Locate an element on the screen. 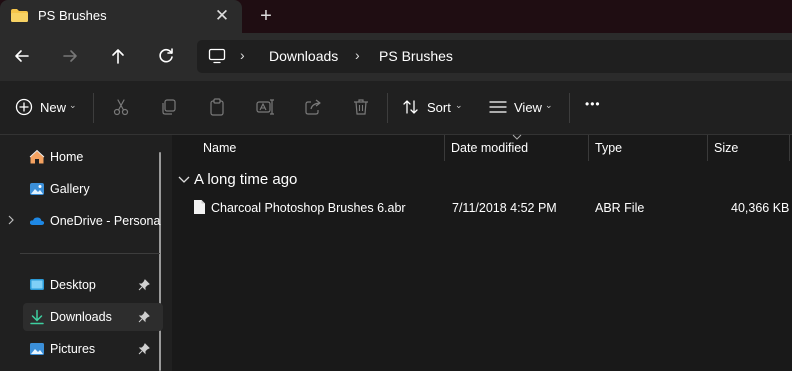 The width and height of the screenshot is (792, 371). download-icon is located at coordinates (37, 317).